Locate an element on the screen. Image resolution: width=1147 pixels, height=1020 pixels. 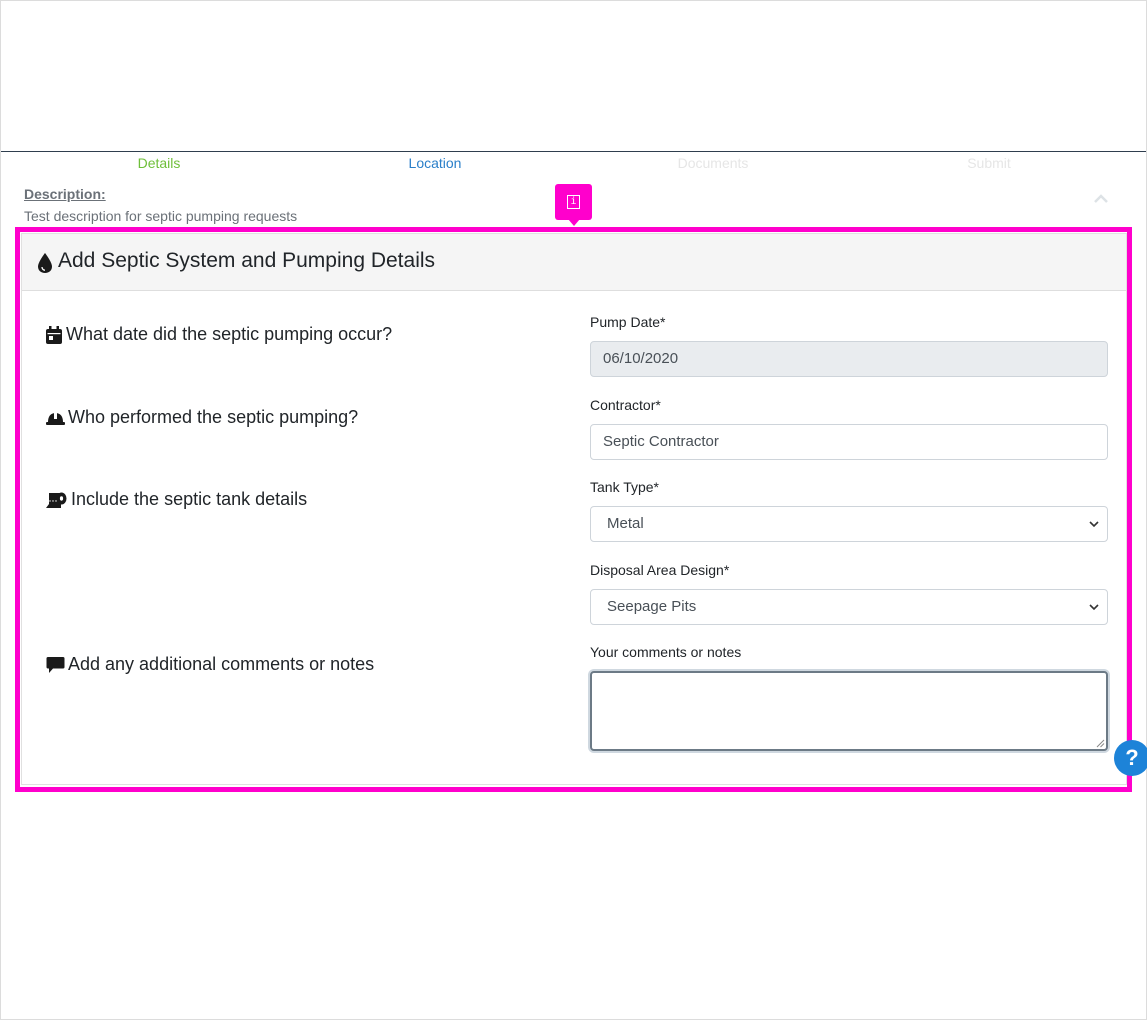
info-tag: i is located at coordinates (573, 205).